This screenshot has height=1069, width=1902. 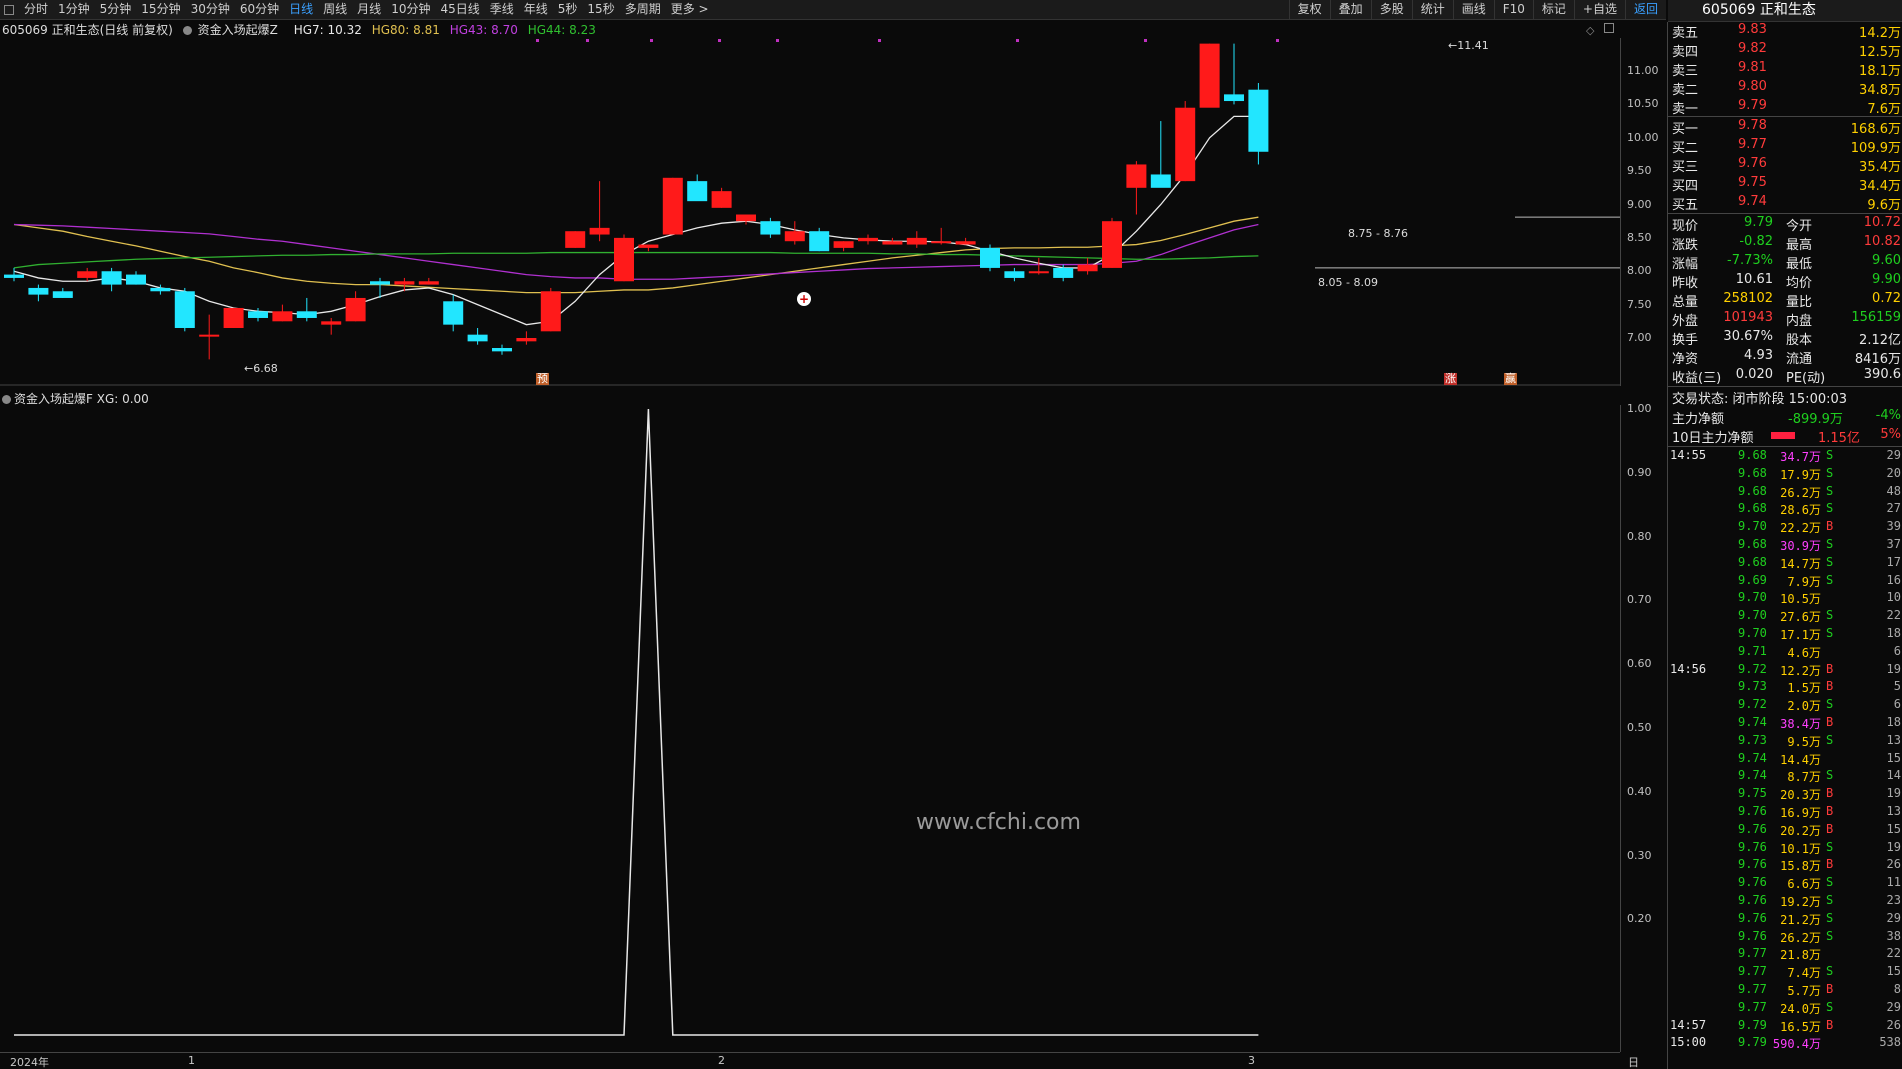 What do you see at coordinates (690, 9) in the screenshot?
I see `period-tab: 更多 >` at bounding box center [690, 9].